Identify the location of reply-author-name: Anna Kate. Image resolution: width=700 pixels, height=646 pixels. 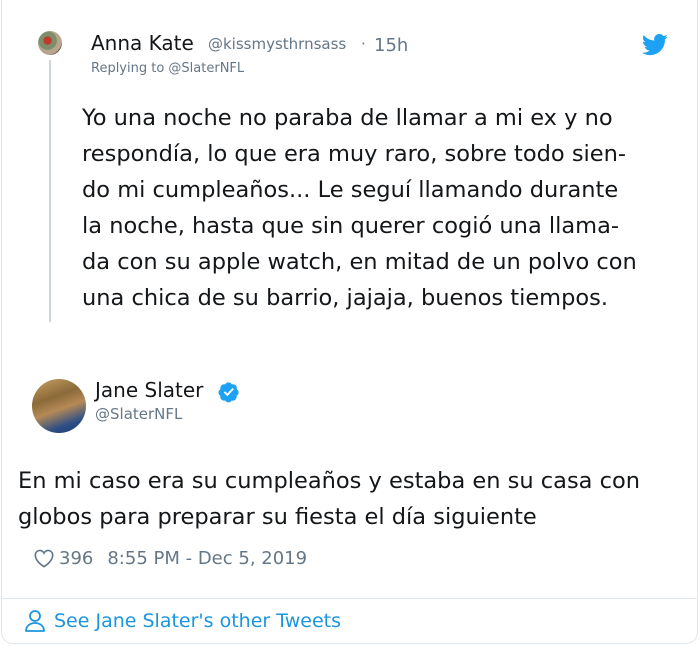
(142, 43).